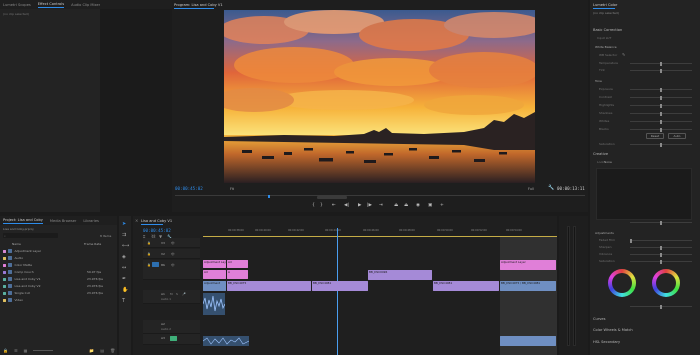  I want to click on step-forward-icon: |▶, so click(369, 205).